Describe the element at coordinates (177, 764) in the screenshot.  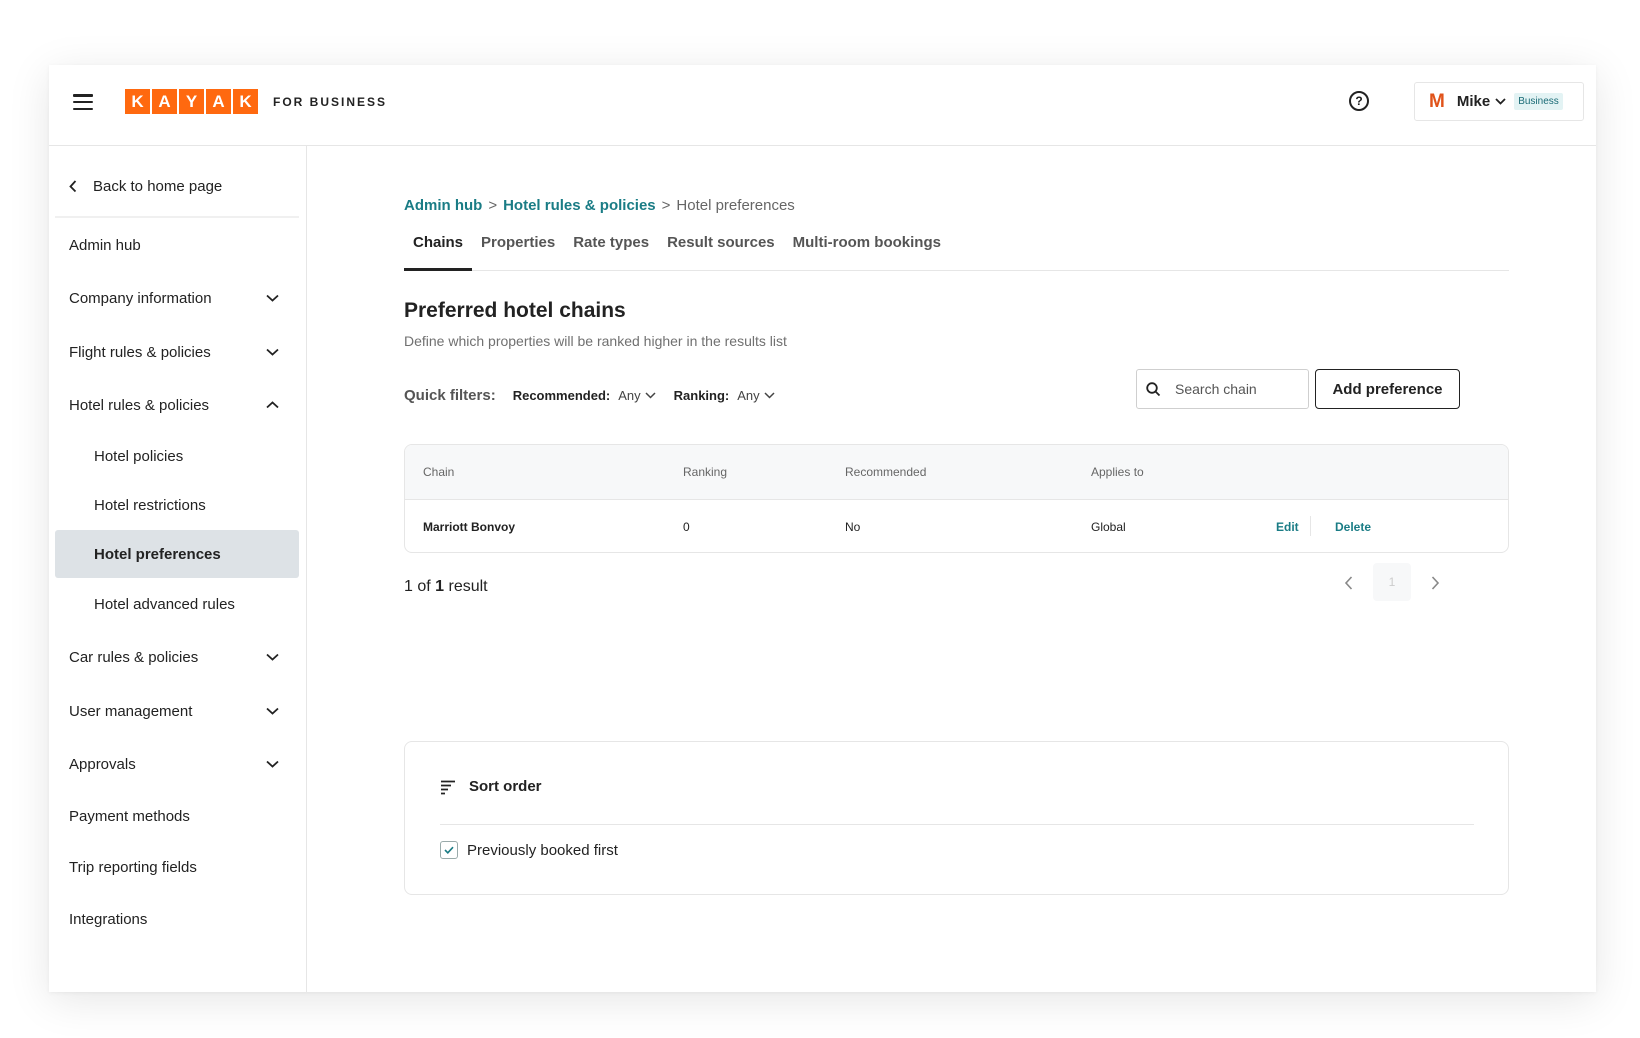
I see `sidebar-item-approvals: Approvals` at that location.